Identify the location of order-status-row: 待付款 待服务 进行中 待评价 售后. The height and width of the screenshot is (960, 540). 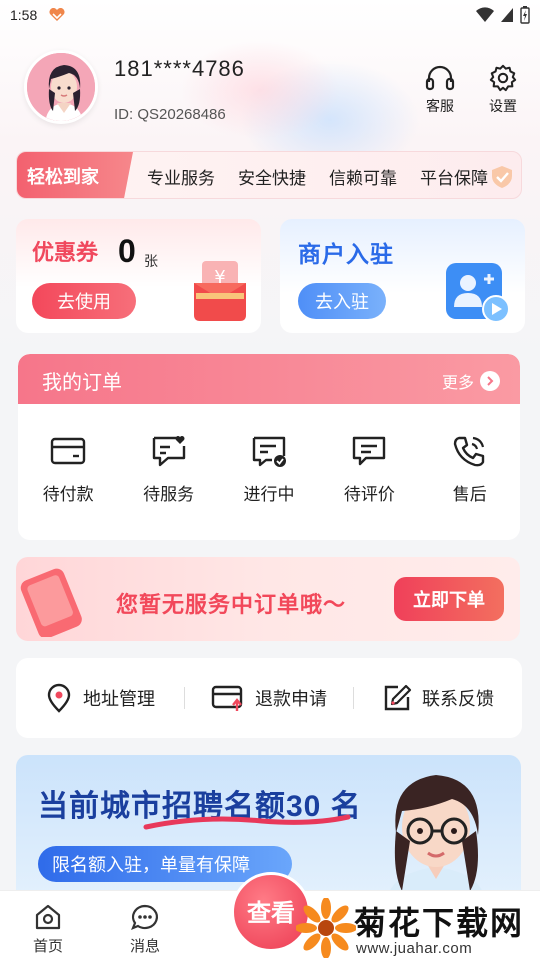
(269, 469).